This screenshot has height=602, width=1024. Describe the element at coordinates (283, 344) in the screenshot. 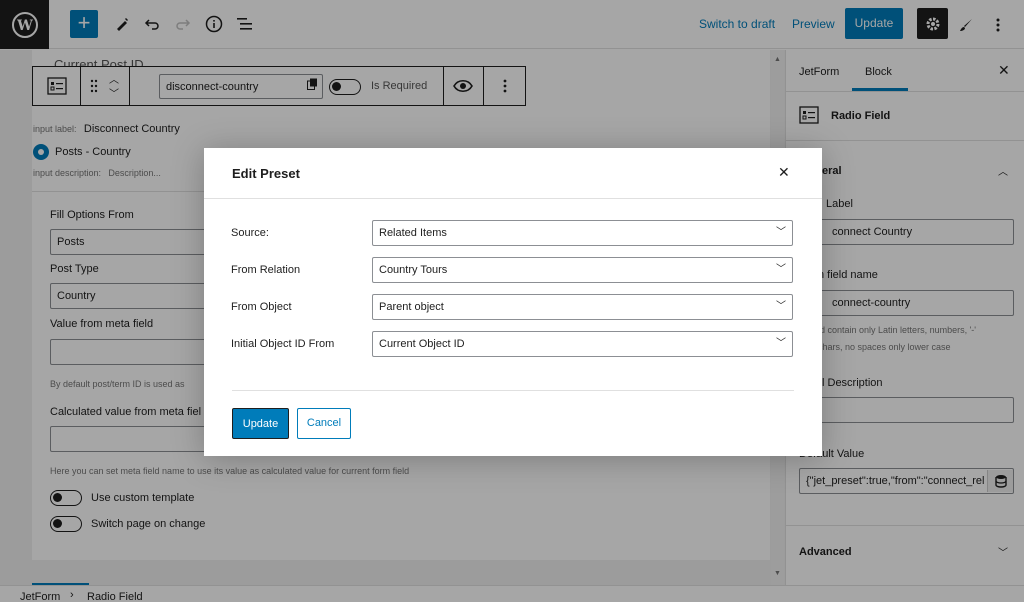

I see `initial-object-id-label: Initial Object ID From` at that location.